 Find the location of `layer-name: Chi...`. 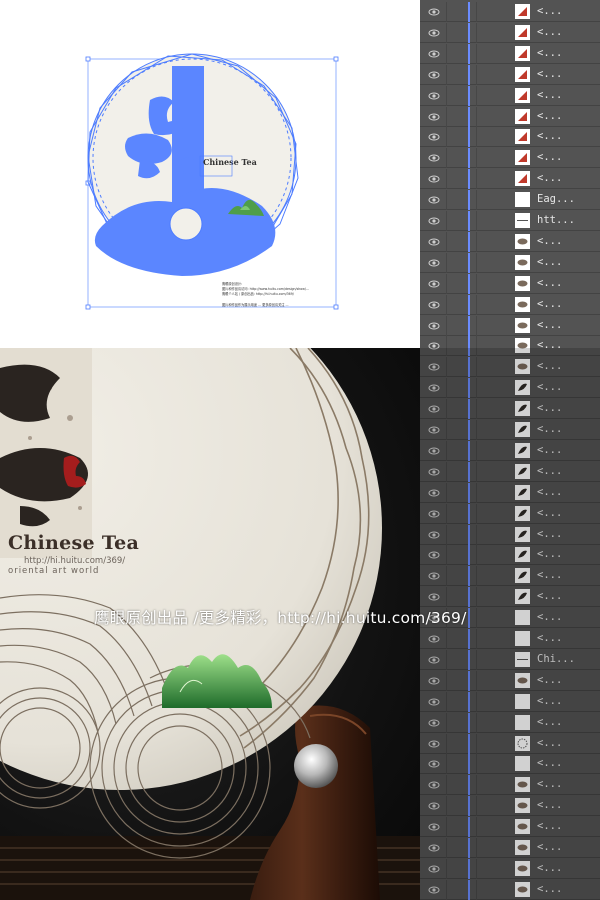

layer-name: Chi... is located at coordinates (556, 659).